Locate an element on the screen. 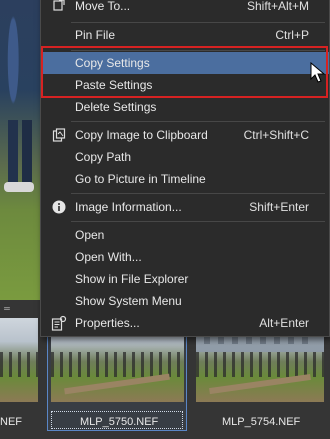 The image size is (330, 439). menu-item-copy-image: Copy Image to Clipboard Ctrl+Shift+C is located at coordinates (185, 135).